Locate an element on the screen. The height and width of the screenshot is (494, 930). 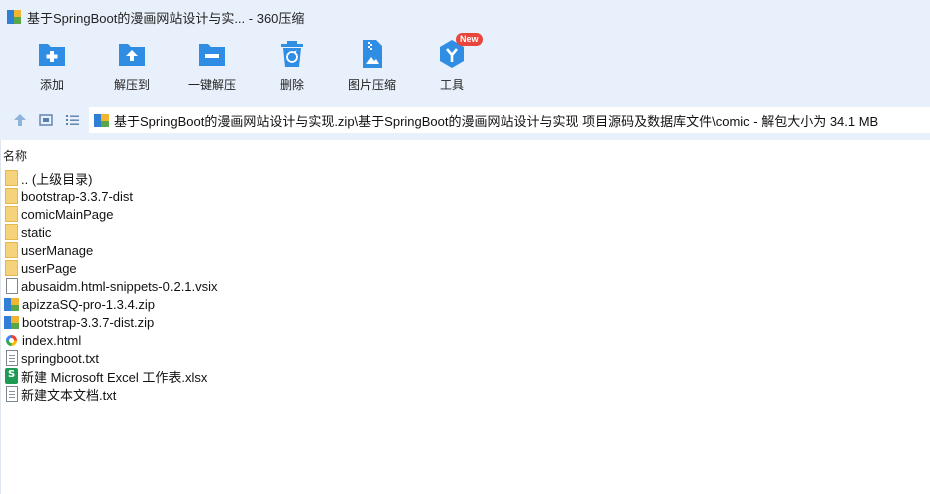
file-name: bootstrap-3.3.7-dist.zip is located at coordinates (88, 322).